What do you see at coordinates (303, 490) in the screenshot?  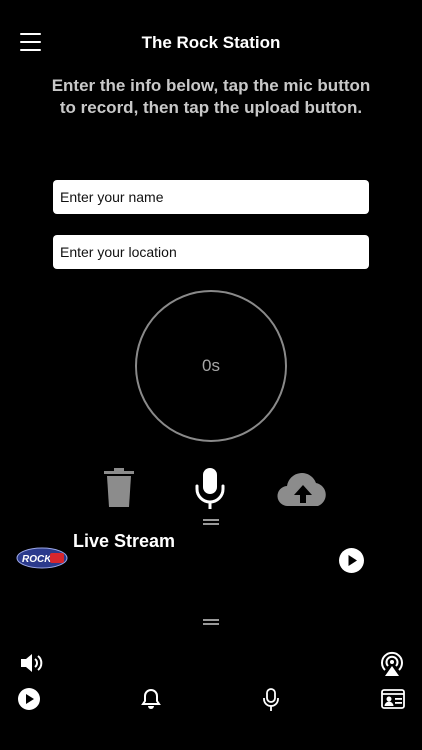 I see `cloud-upload-icon` at bounding box center [303, 490].